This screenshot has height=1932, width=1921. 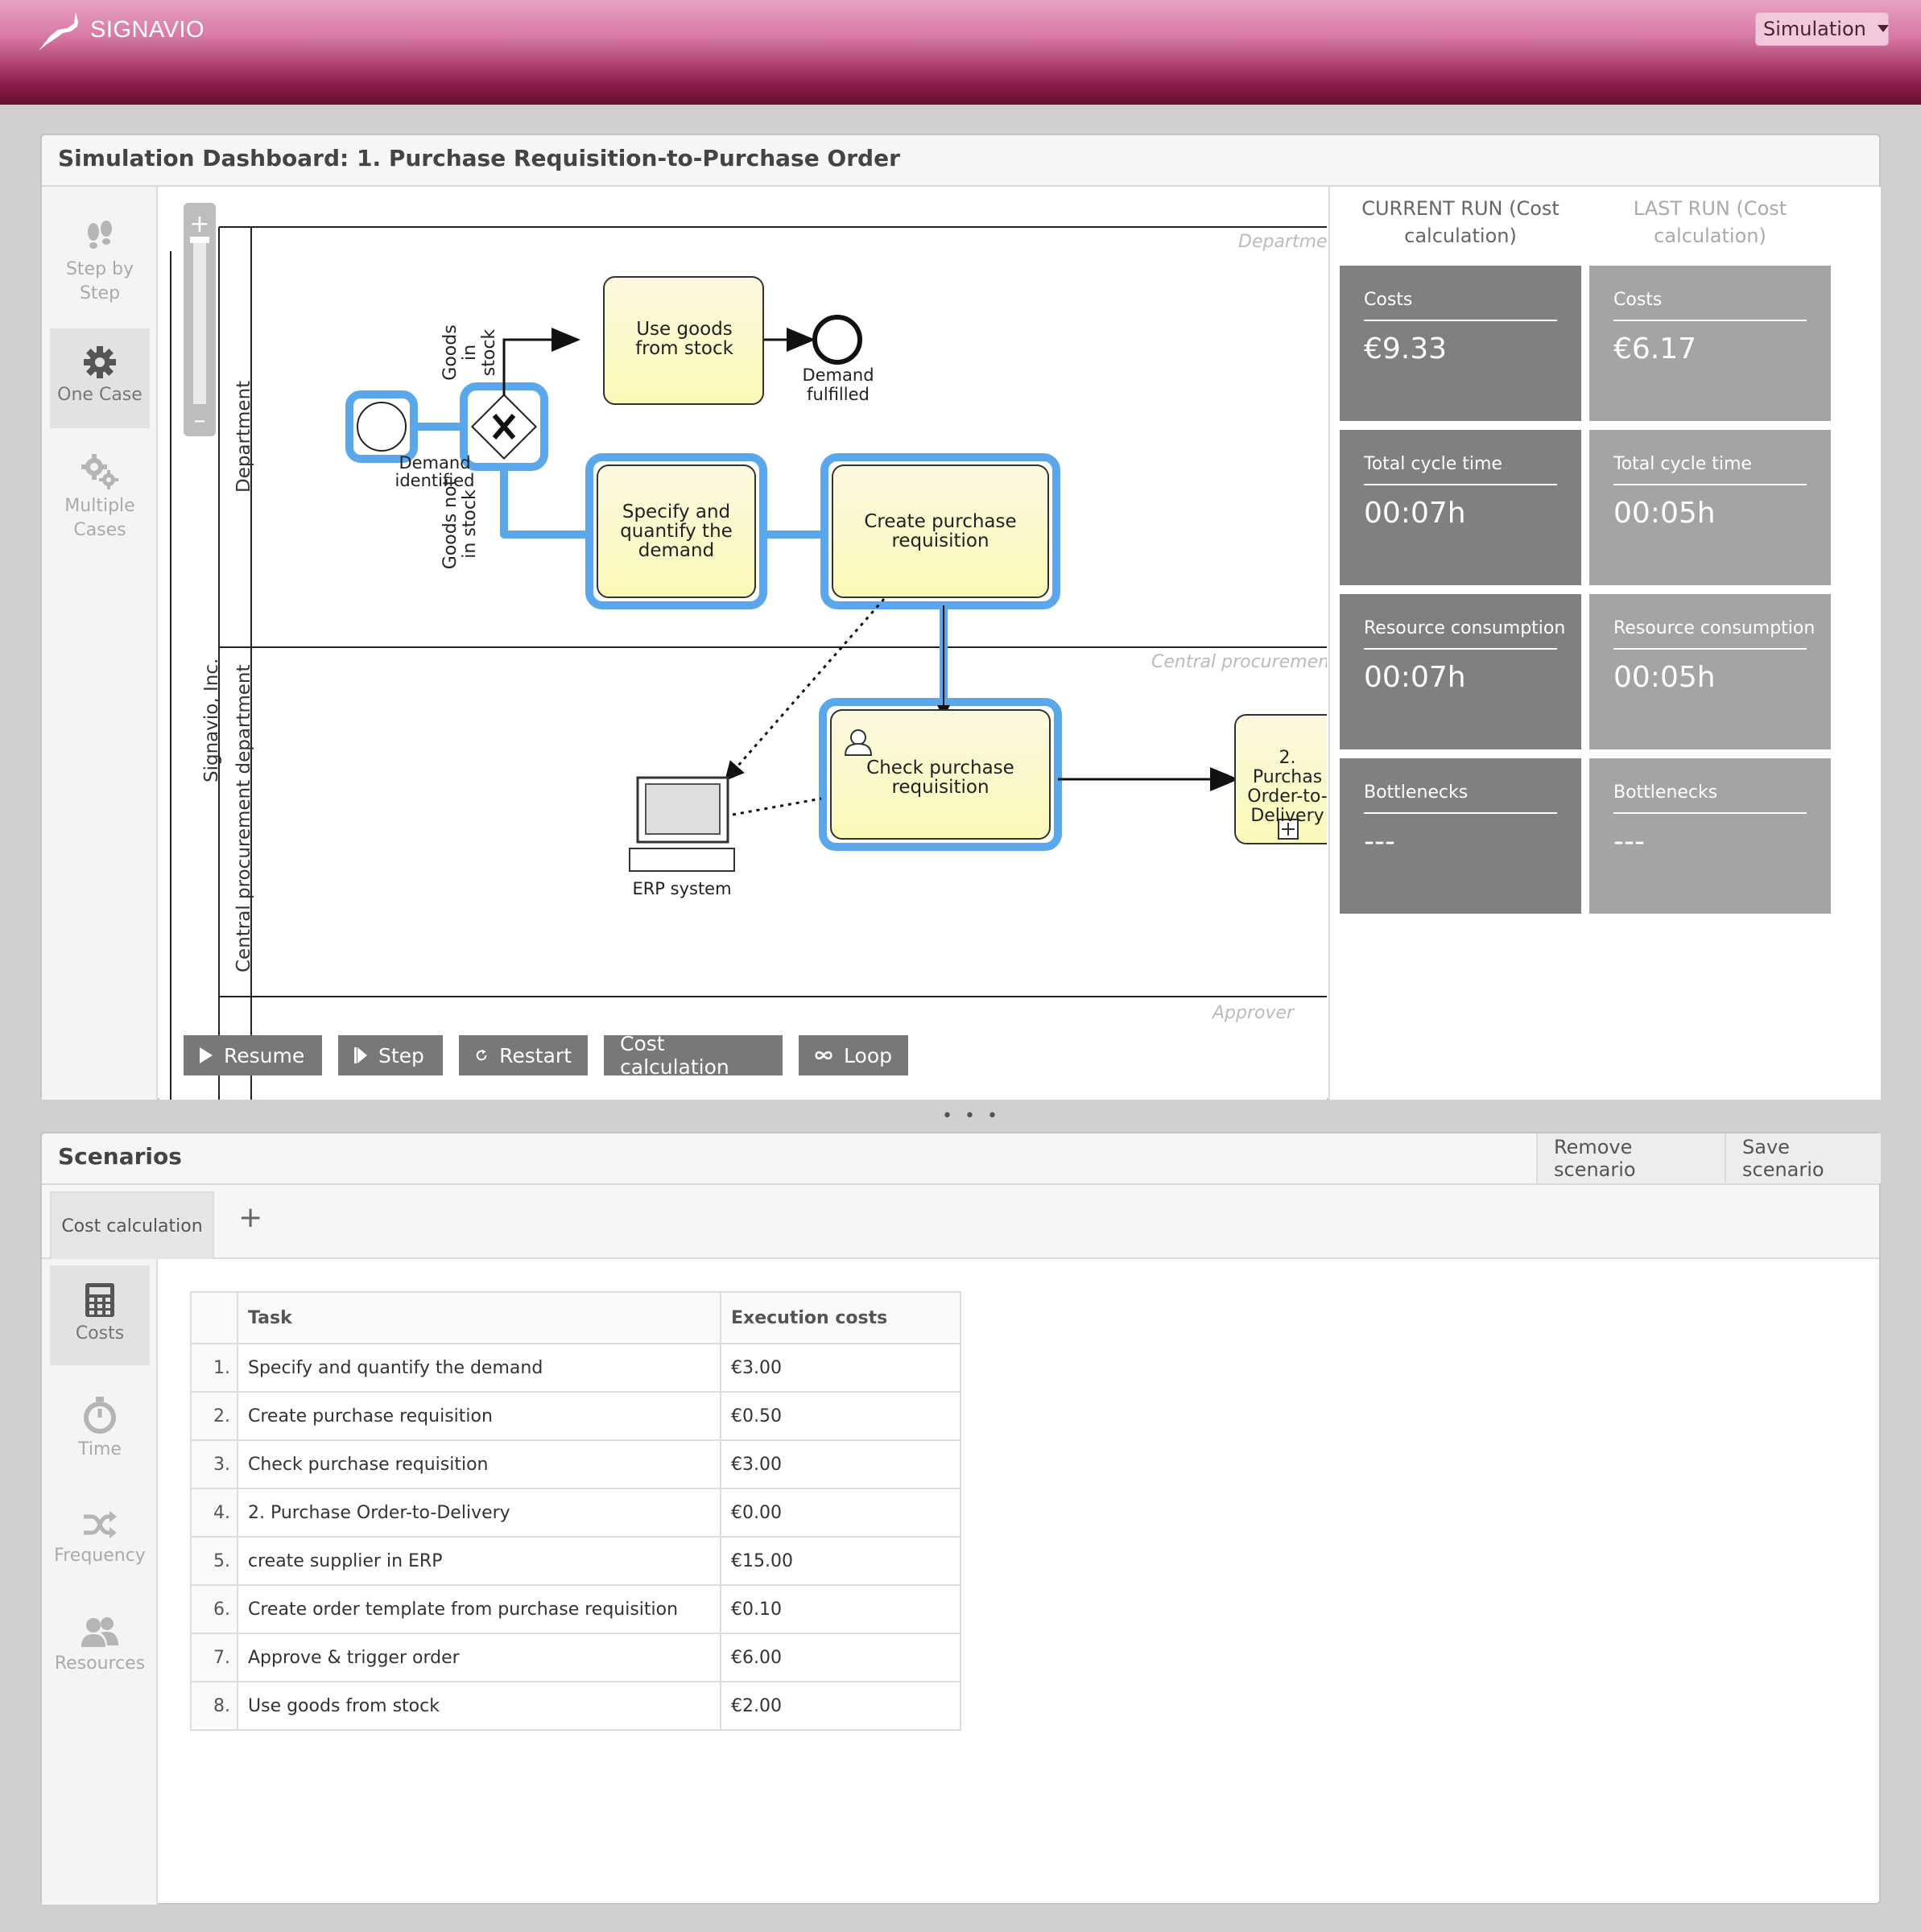 What do you see at coordinates (1710, 343) in the screenshot?
I see `last-costs-tile: Costs €6.17` at bounding box center [1710, 343].